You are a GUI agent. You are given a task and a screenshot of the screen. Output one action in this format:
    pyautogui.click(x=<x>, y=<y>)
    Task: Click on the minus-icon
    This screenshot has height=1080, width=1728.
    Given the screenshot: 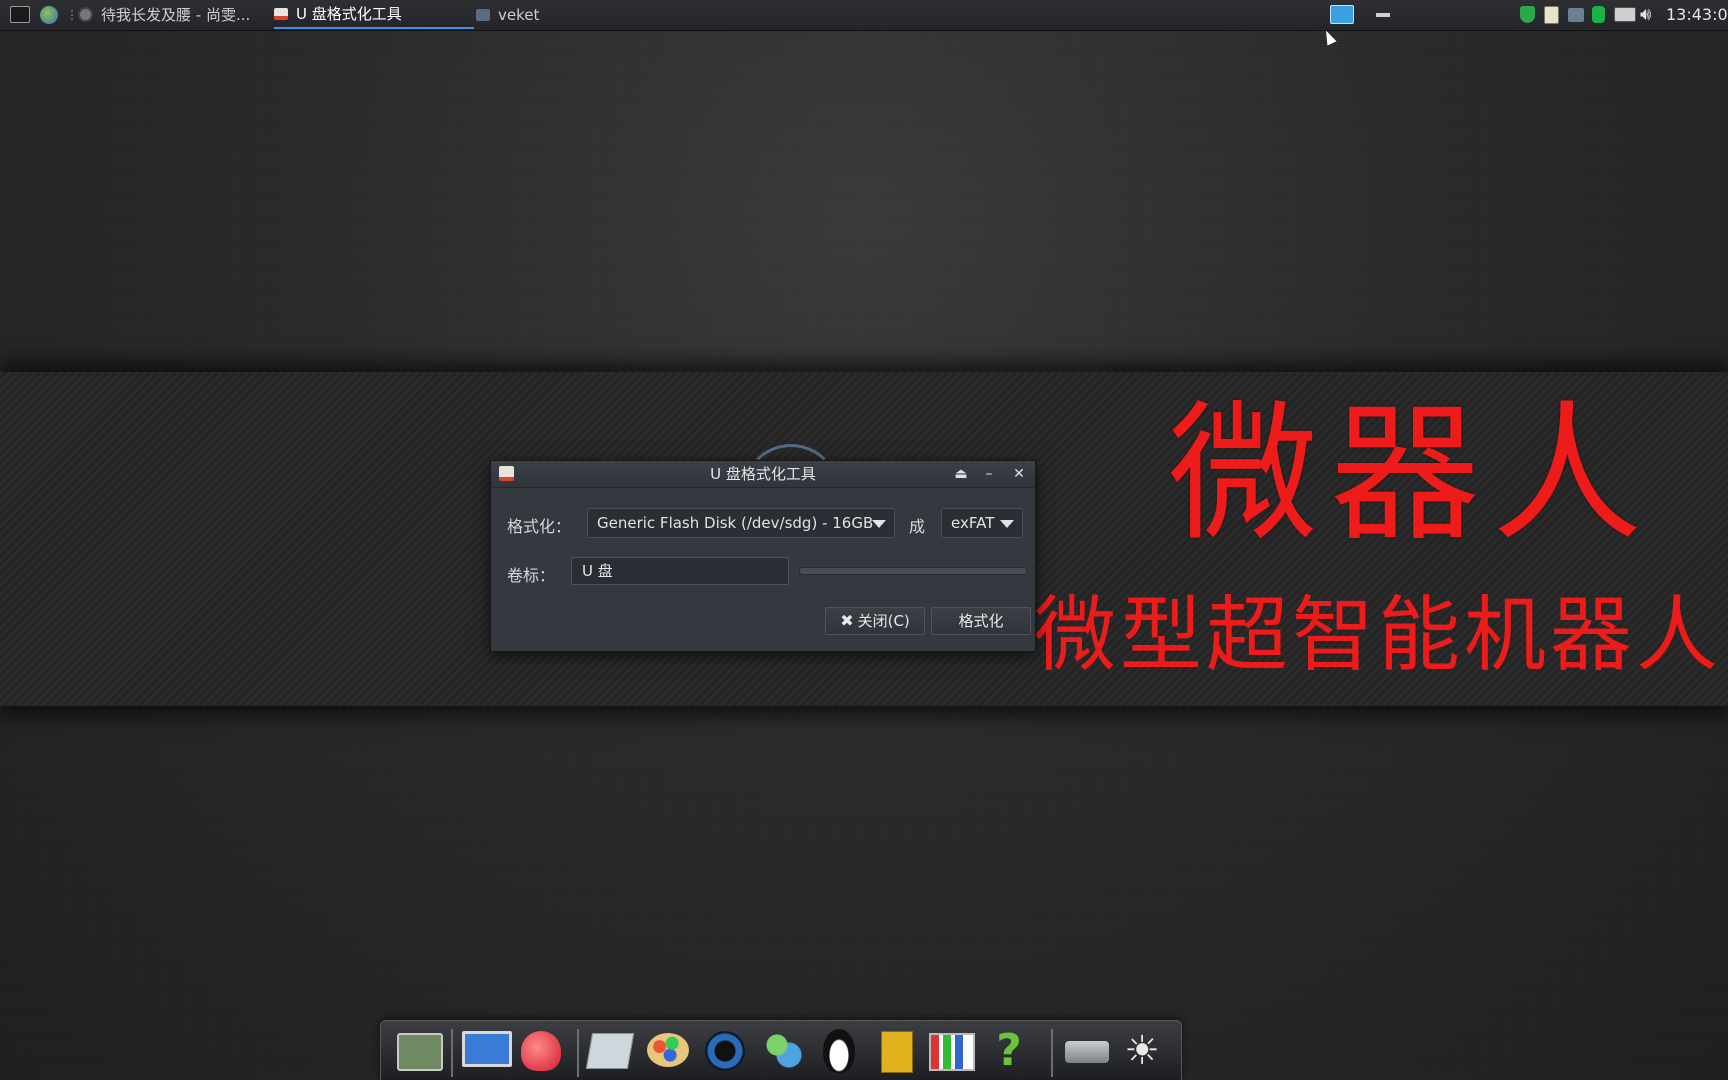 What is the action you would take?
    pyautogui.click(x=1383, y=14)
    